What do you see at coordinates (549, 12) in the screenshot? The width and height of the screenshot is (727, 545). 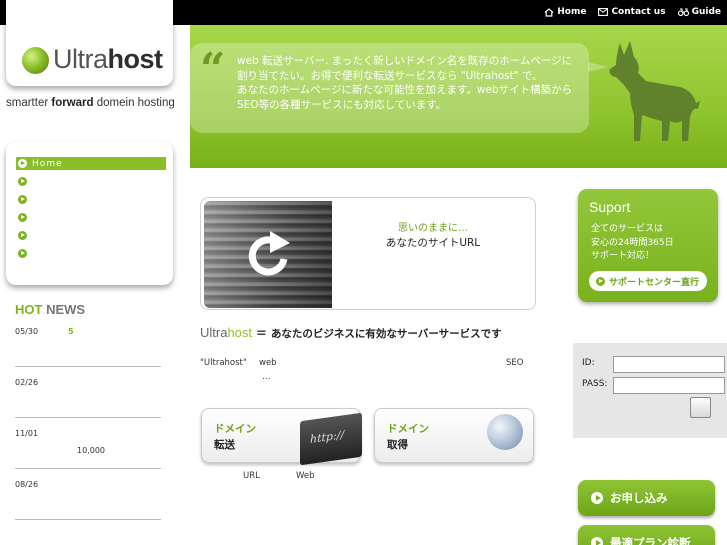 I see `house-icon` at bounding box center [549, 12].